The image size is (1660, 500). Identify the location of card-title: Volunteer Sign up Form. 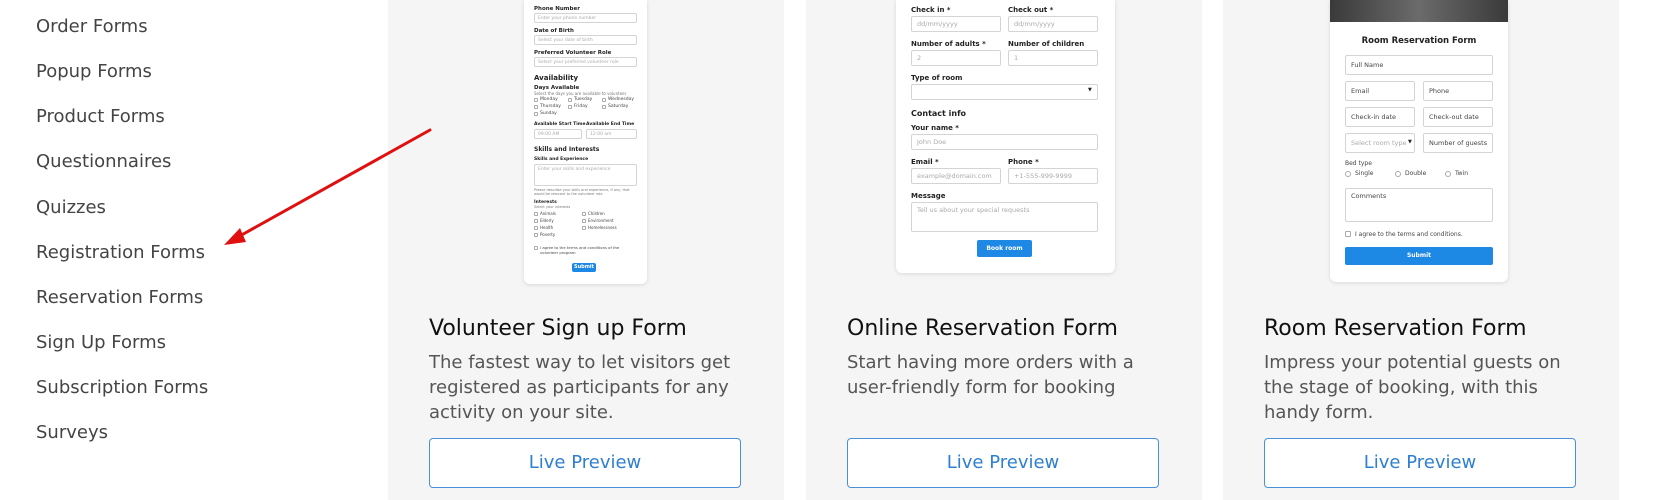
(558, 328).